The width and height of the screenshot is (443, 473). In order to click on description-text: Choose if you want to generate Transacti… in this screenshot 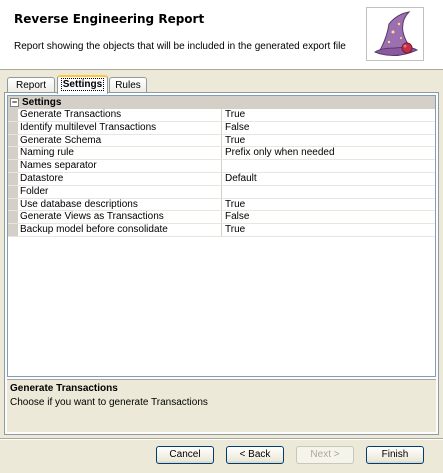, I will do `click(109, 402)`.